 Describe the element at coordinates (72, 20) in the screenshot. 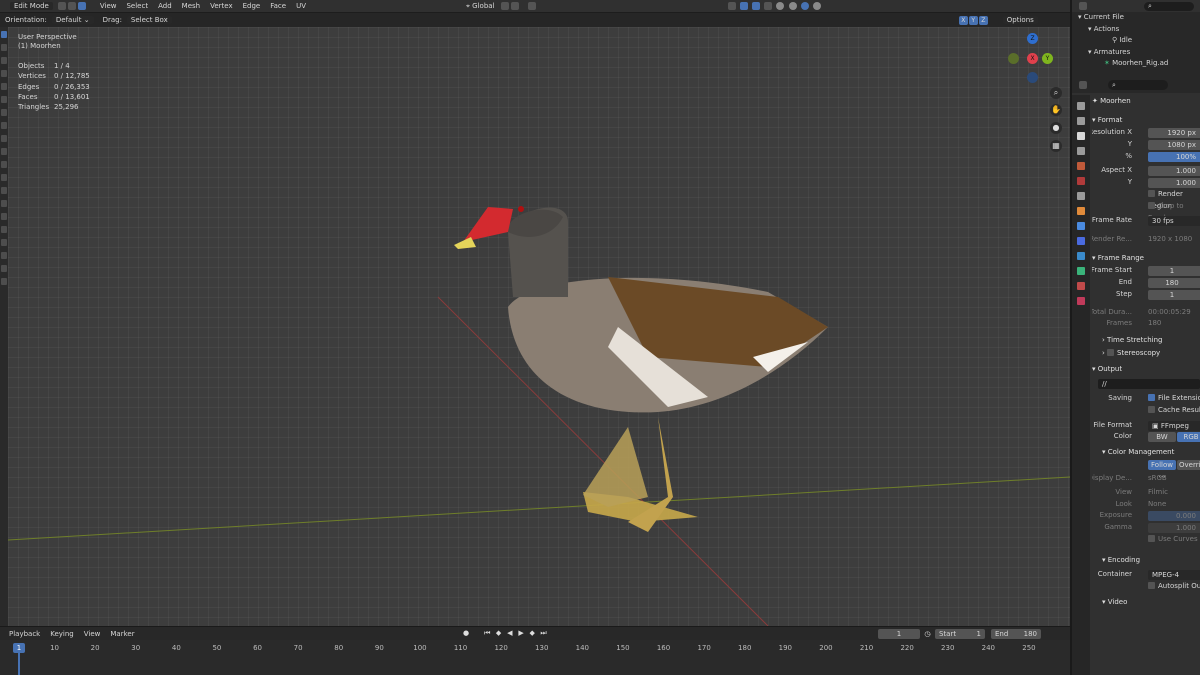

I see `orientation-dropdown: Default ⌄` at that location.